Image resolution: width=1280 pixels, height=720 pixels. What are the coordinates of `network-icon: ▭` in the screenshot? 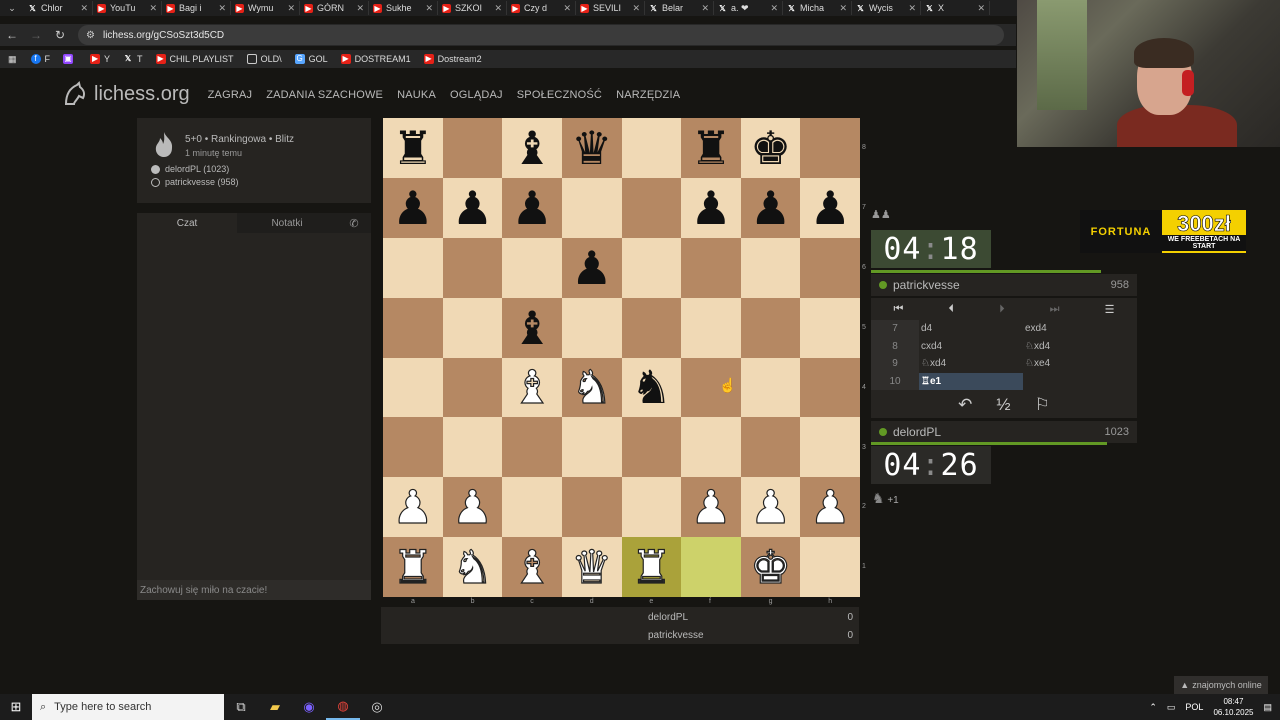 It's located at (1171, 707).